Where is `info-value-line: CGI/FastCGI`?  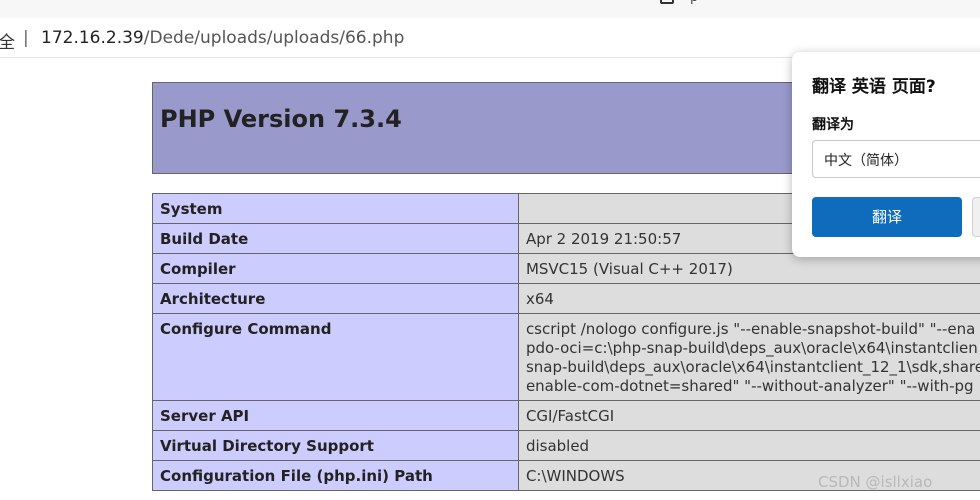 info-value-line: CGI/FastCGI is located at coordinates (570, 416).